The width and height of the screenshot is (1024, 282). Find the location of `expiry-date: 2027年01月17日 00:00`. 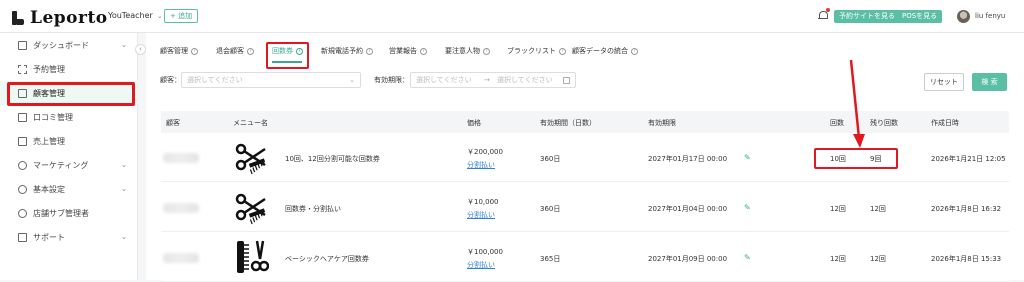

expiry-date: 2027年01月17日 00:00 is located at coordinates (688, 159).